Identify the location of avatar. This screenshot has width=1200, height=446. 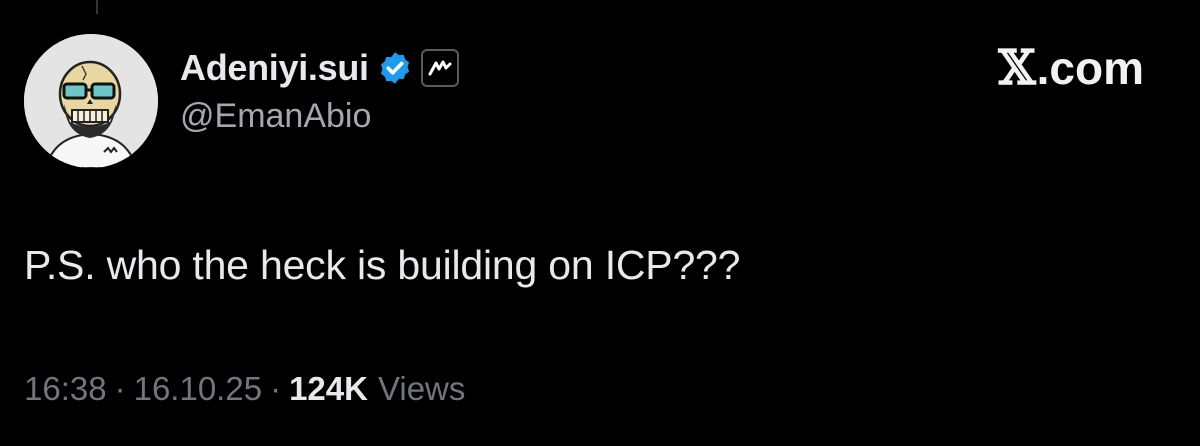
(91, 101).